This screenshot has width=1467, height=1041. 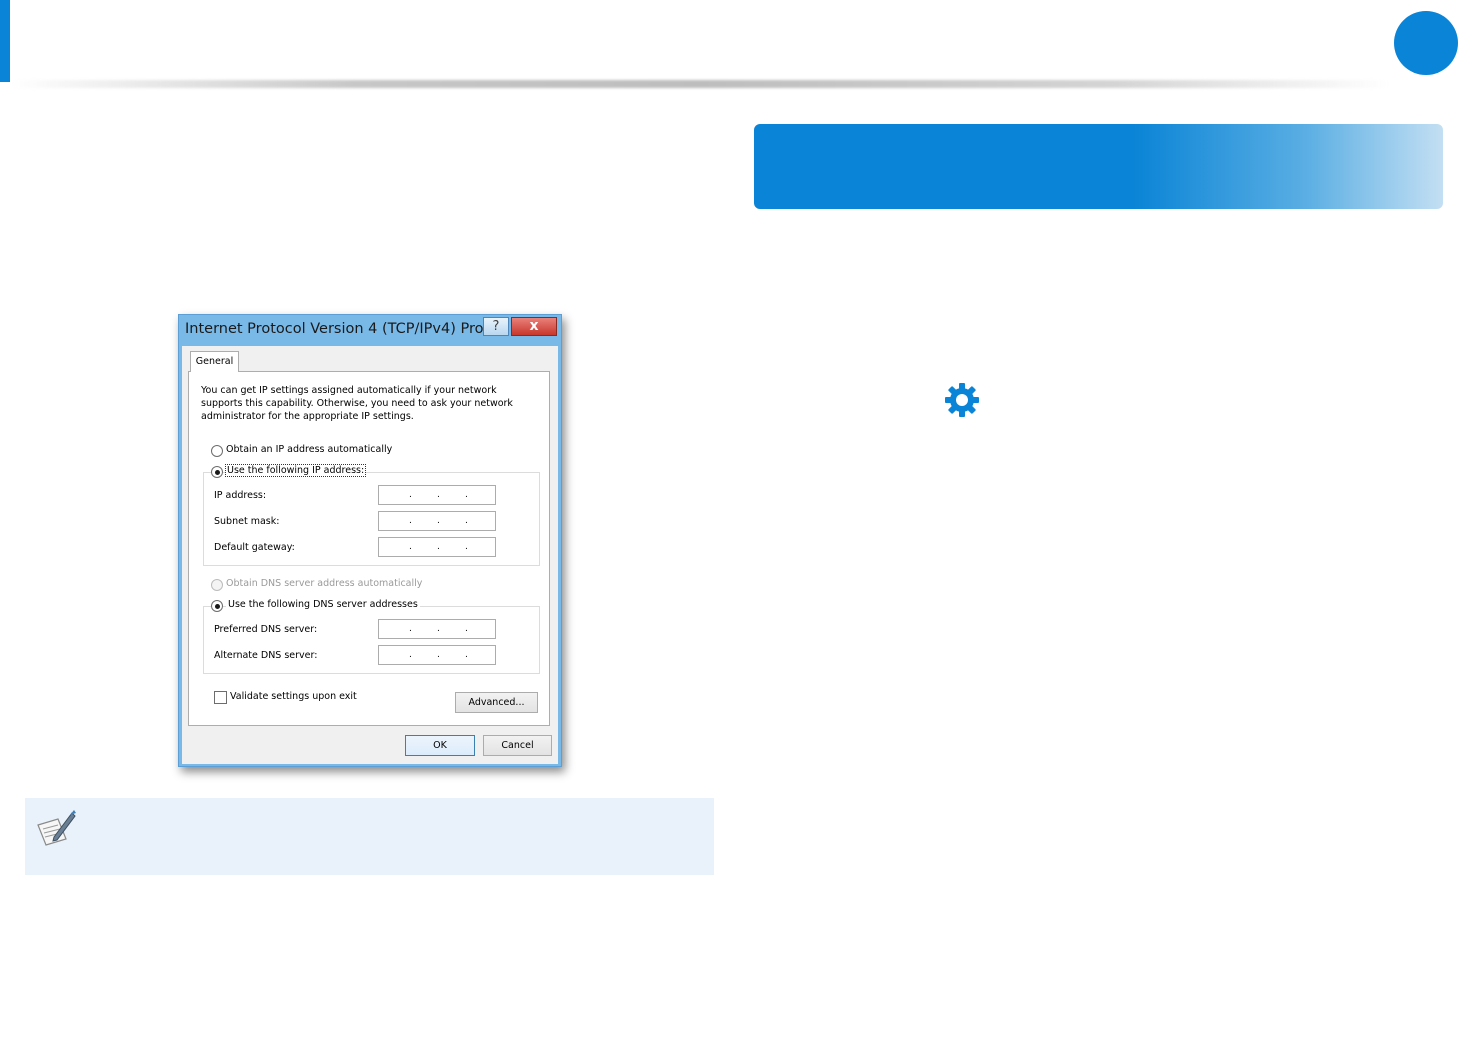 I want to click on help-button: ?, so click(x=496, y=326).